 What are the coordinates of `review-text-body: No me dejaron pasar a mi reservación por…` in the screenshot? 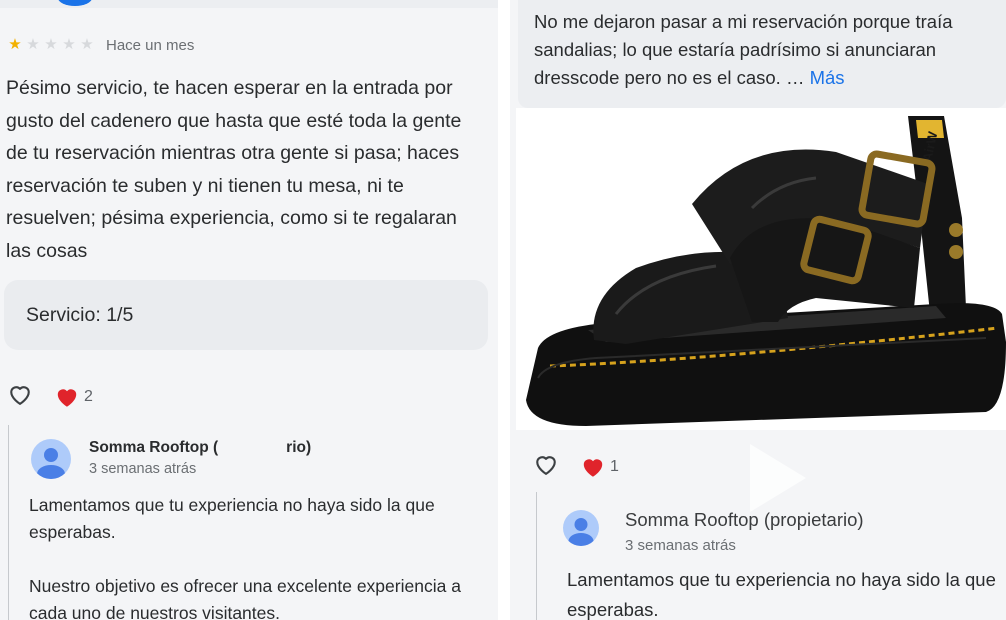 It's located at (743, 49).